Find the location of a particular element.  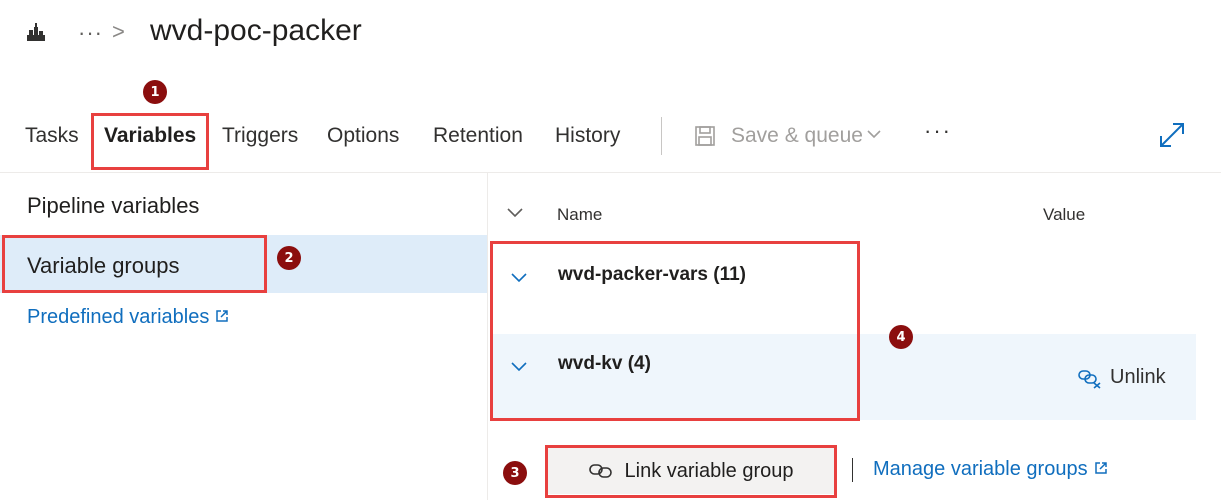

save-queue-button: Save & queue is located at coordinates (797, 136).